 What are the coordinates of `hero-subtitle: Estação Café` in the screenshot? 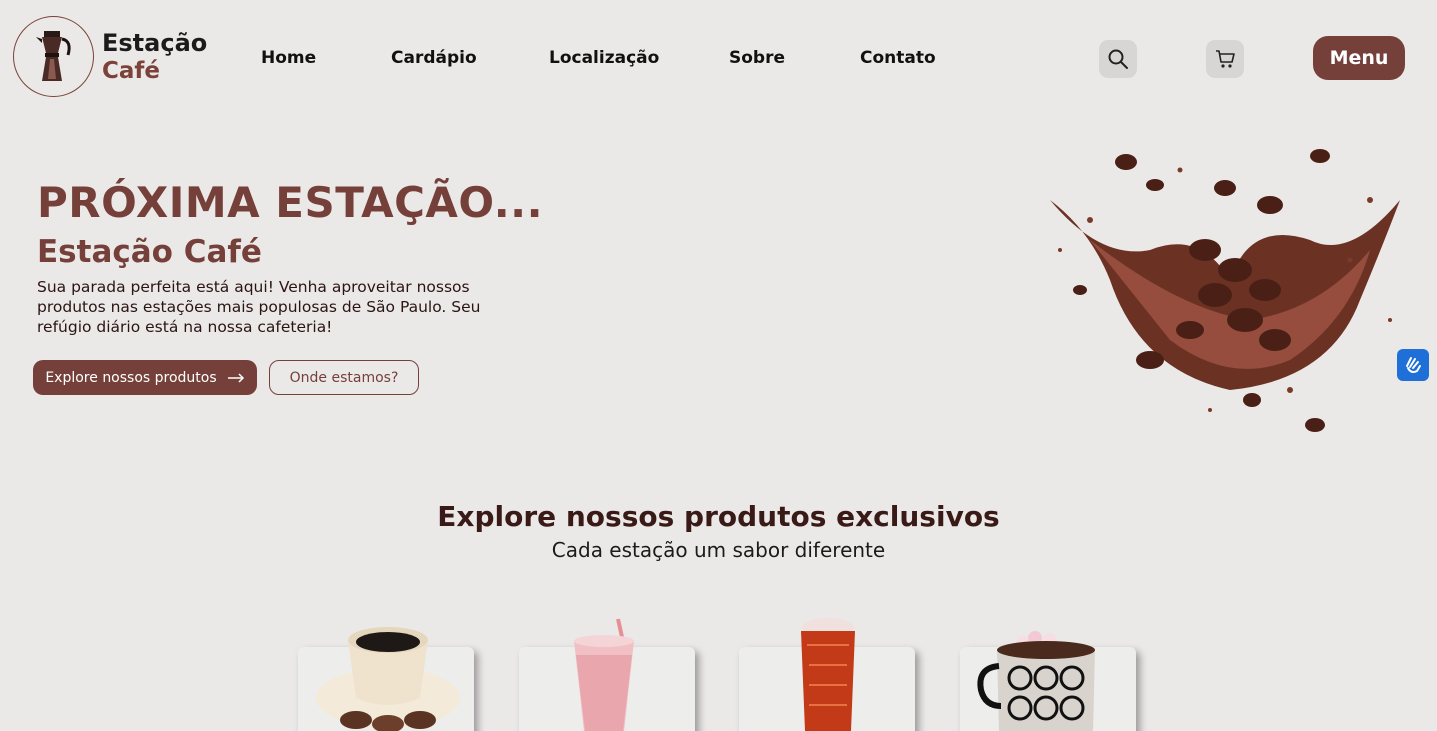 It's located at (149, 252).